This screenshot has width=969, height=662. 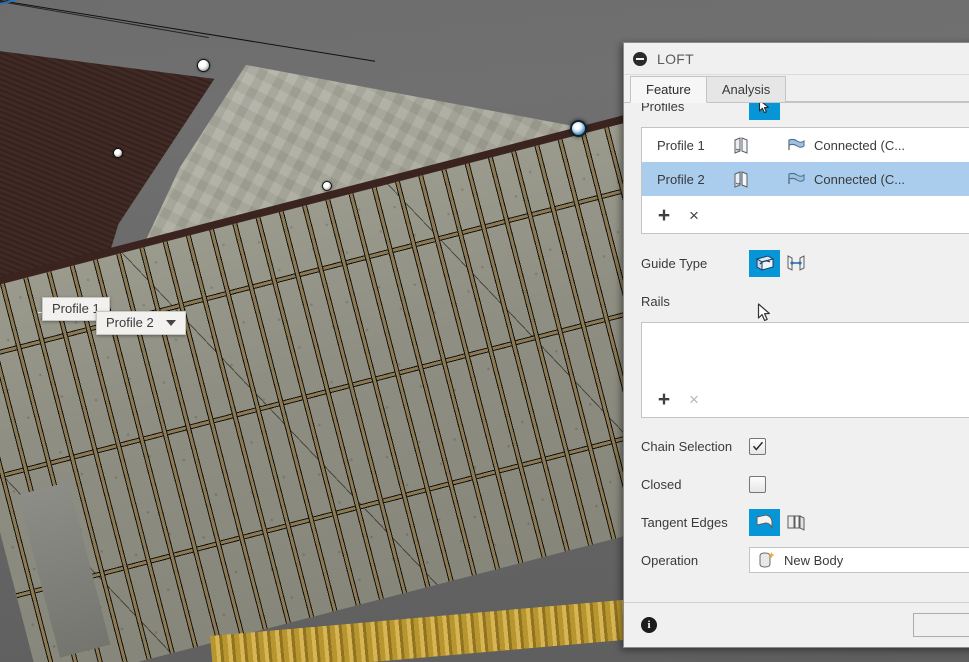 I want to click on operation-row: Operation New Body, so click(x=796, y=560).